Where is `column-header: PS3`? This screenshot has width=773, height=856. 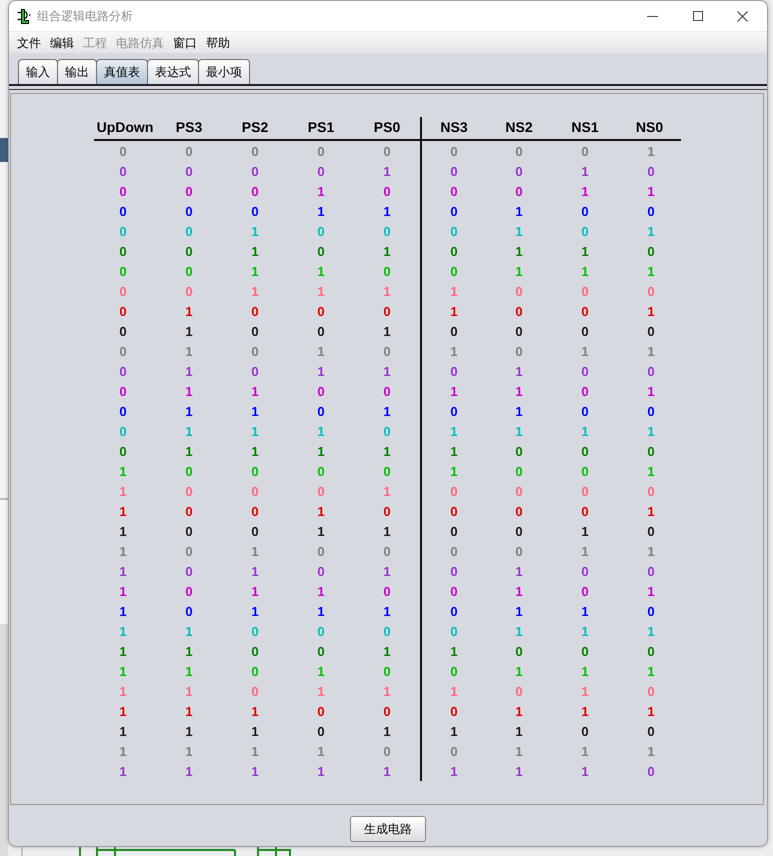
column-header: PS3 is located at coordinates (189, 127).